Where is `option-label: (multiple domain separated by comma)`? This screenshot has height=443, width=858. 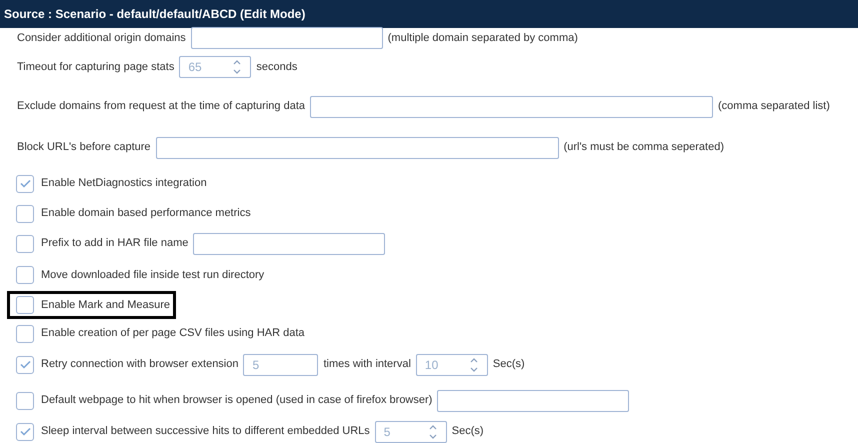 option-label: (multiple domain separated by comma) is located at coordinates (483, 38).